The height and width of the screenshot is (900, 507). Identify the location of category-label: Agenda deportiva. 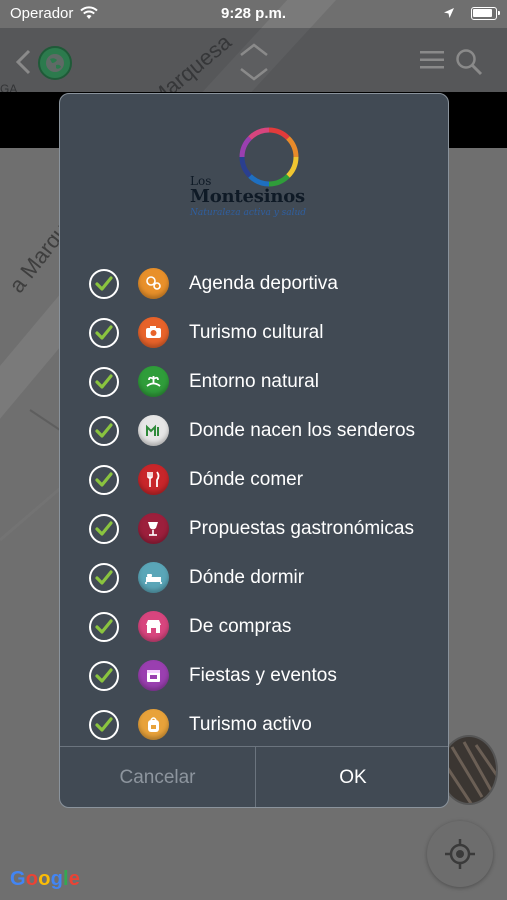
(263, 283).